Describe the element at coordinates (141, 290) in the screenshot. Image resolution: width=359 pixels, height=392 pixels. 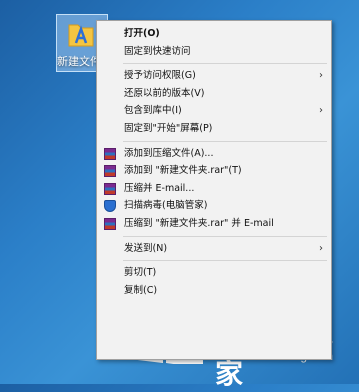
I see `menu-item-label: 复制(C)` at that location.